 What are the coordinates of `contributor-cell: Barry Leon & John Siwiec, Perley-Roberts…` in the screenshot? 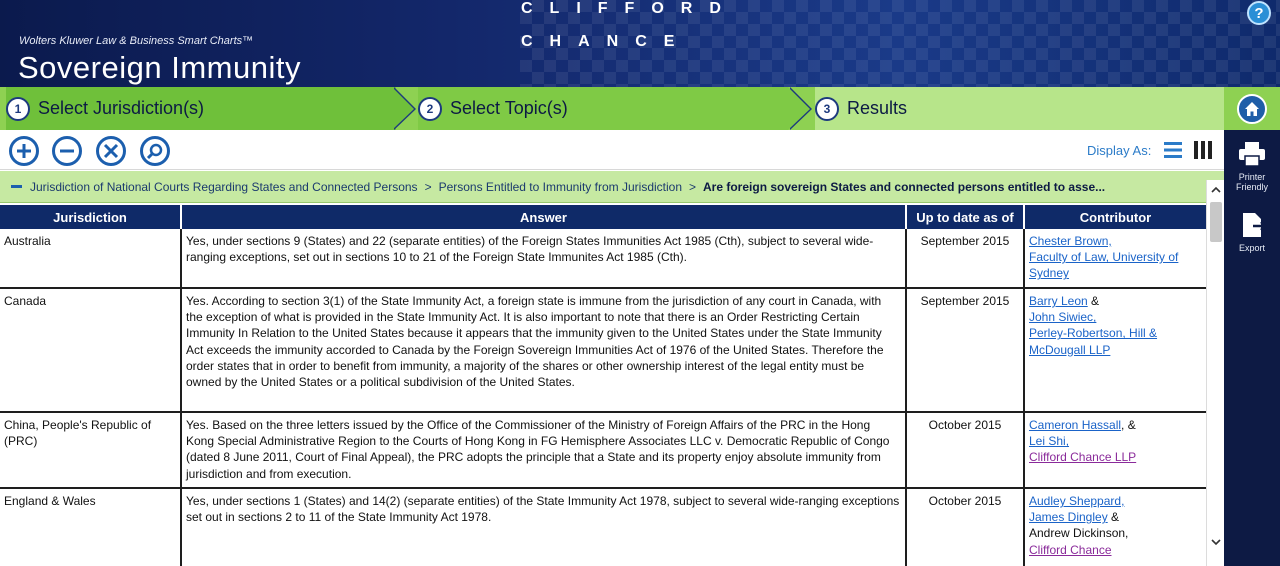 It's located at (1115, 350).